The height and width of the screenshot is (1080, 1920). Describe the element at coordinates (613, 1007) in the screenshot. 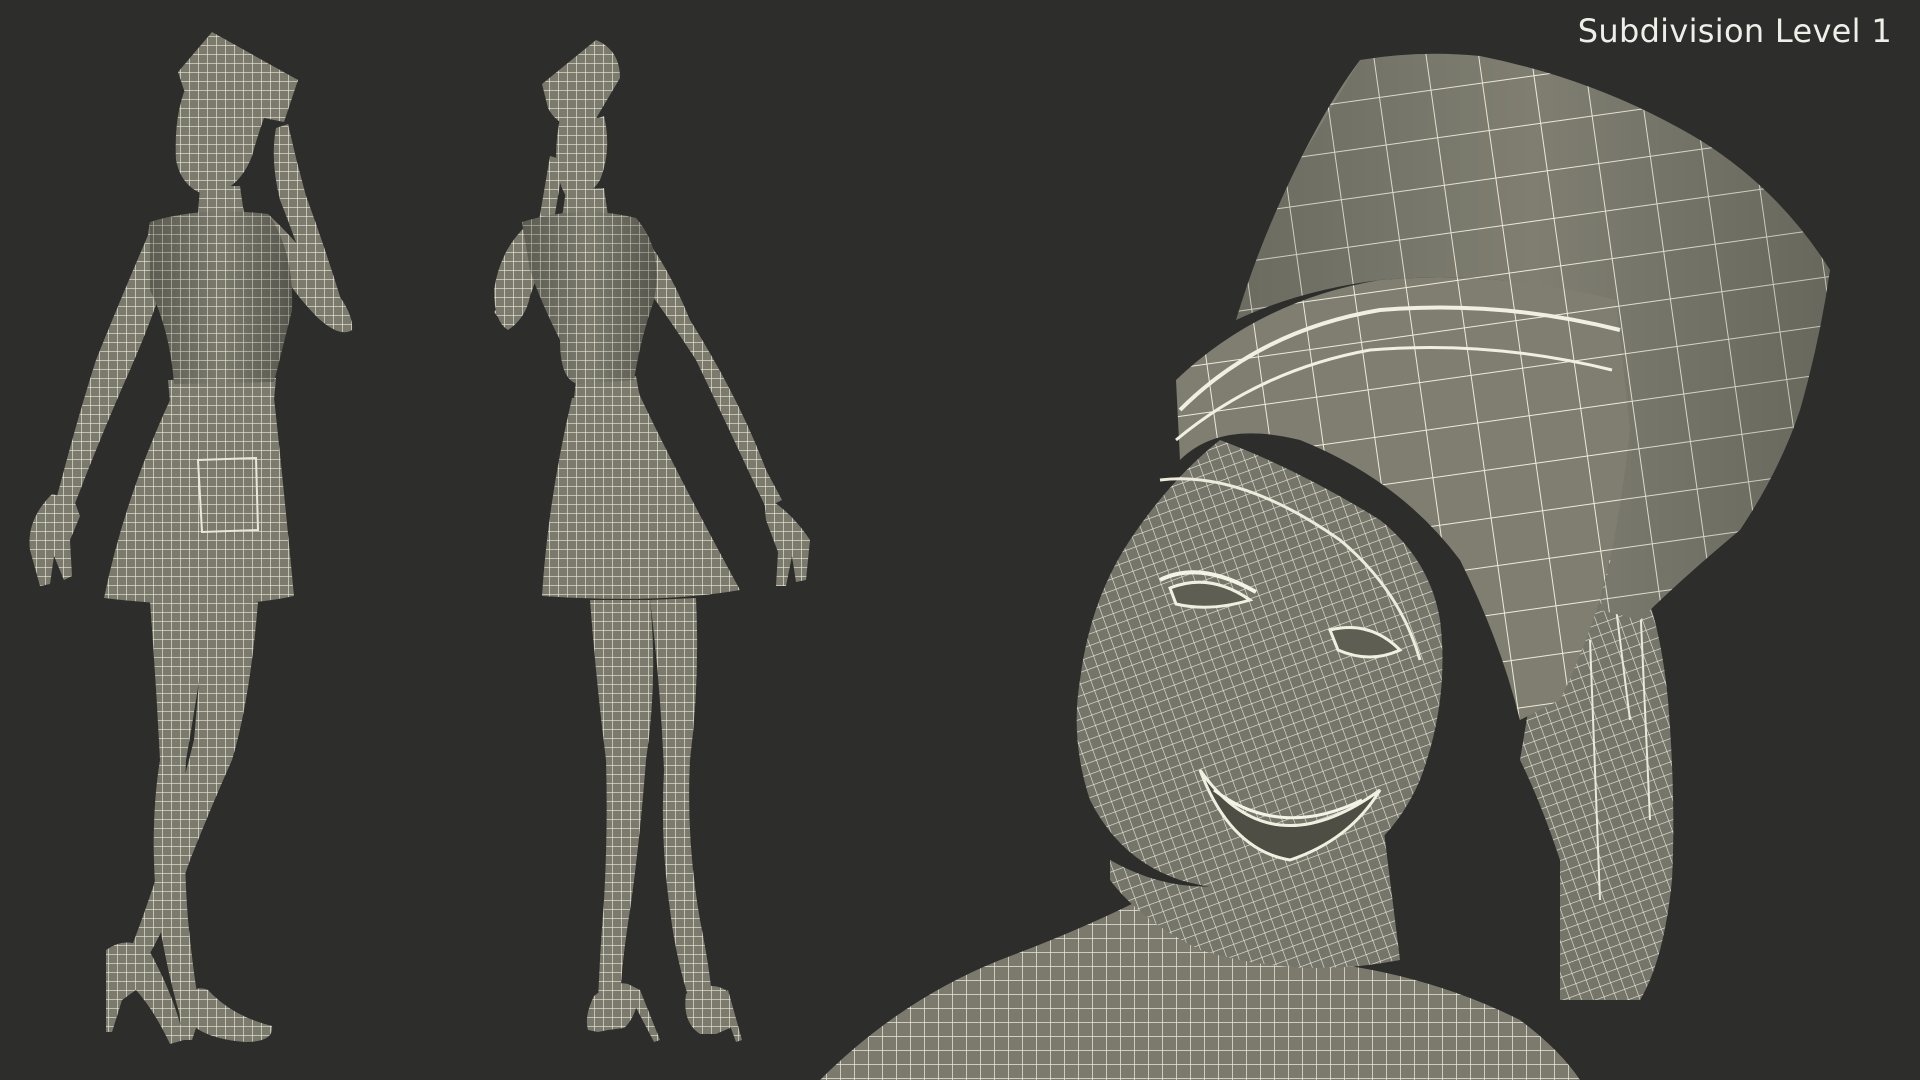

I see `figure-back-shoe-left` at that location.